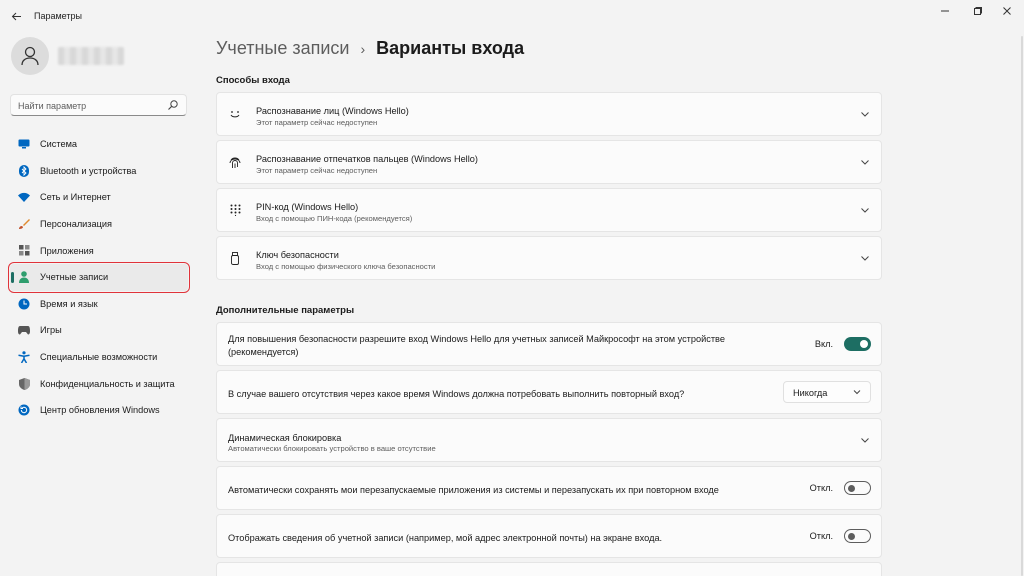 This screenshot has width=1024, height=576. Describe the element at coordinates (235, 162) in the screenshot. I see `fingerprint-icon` at that location.